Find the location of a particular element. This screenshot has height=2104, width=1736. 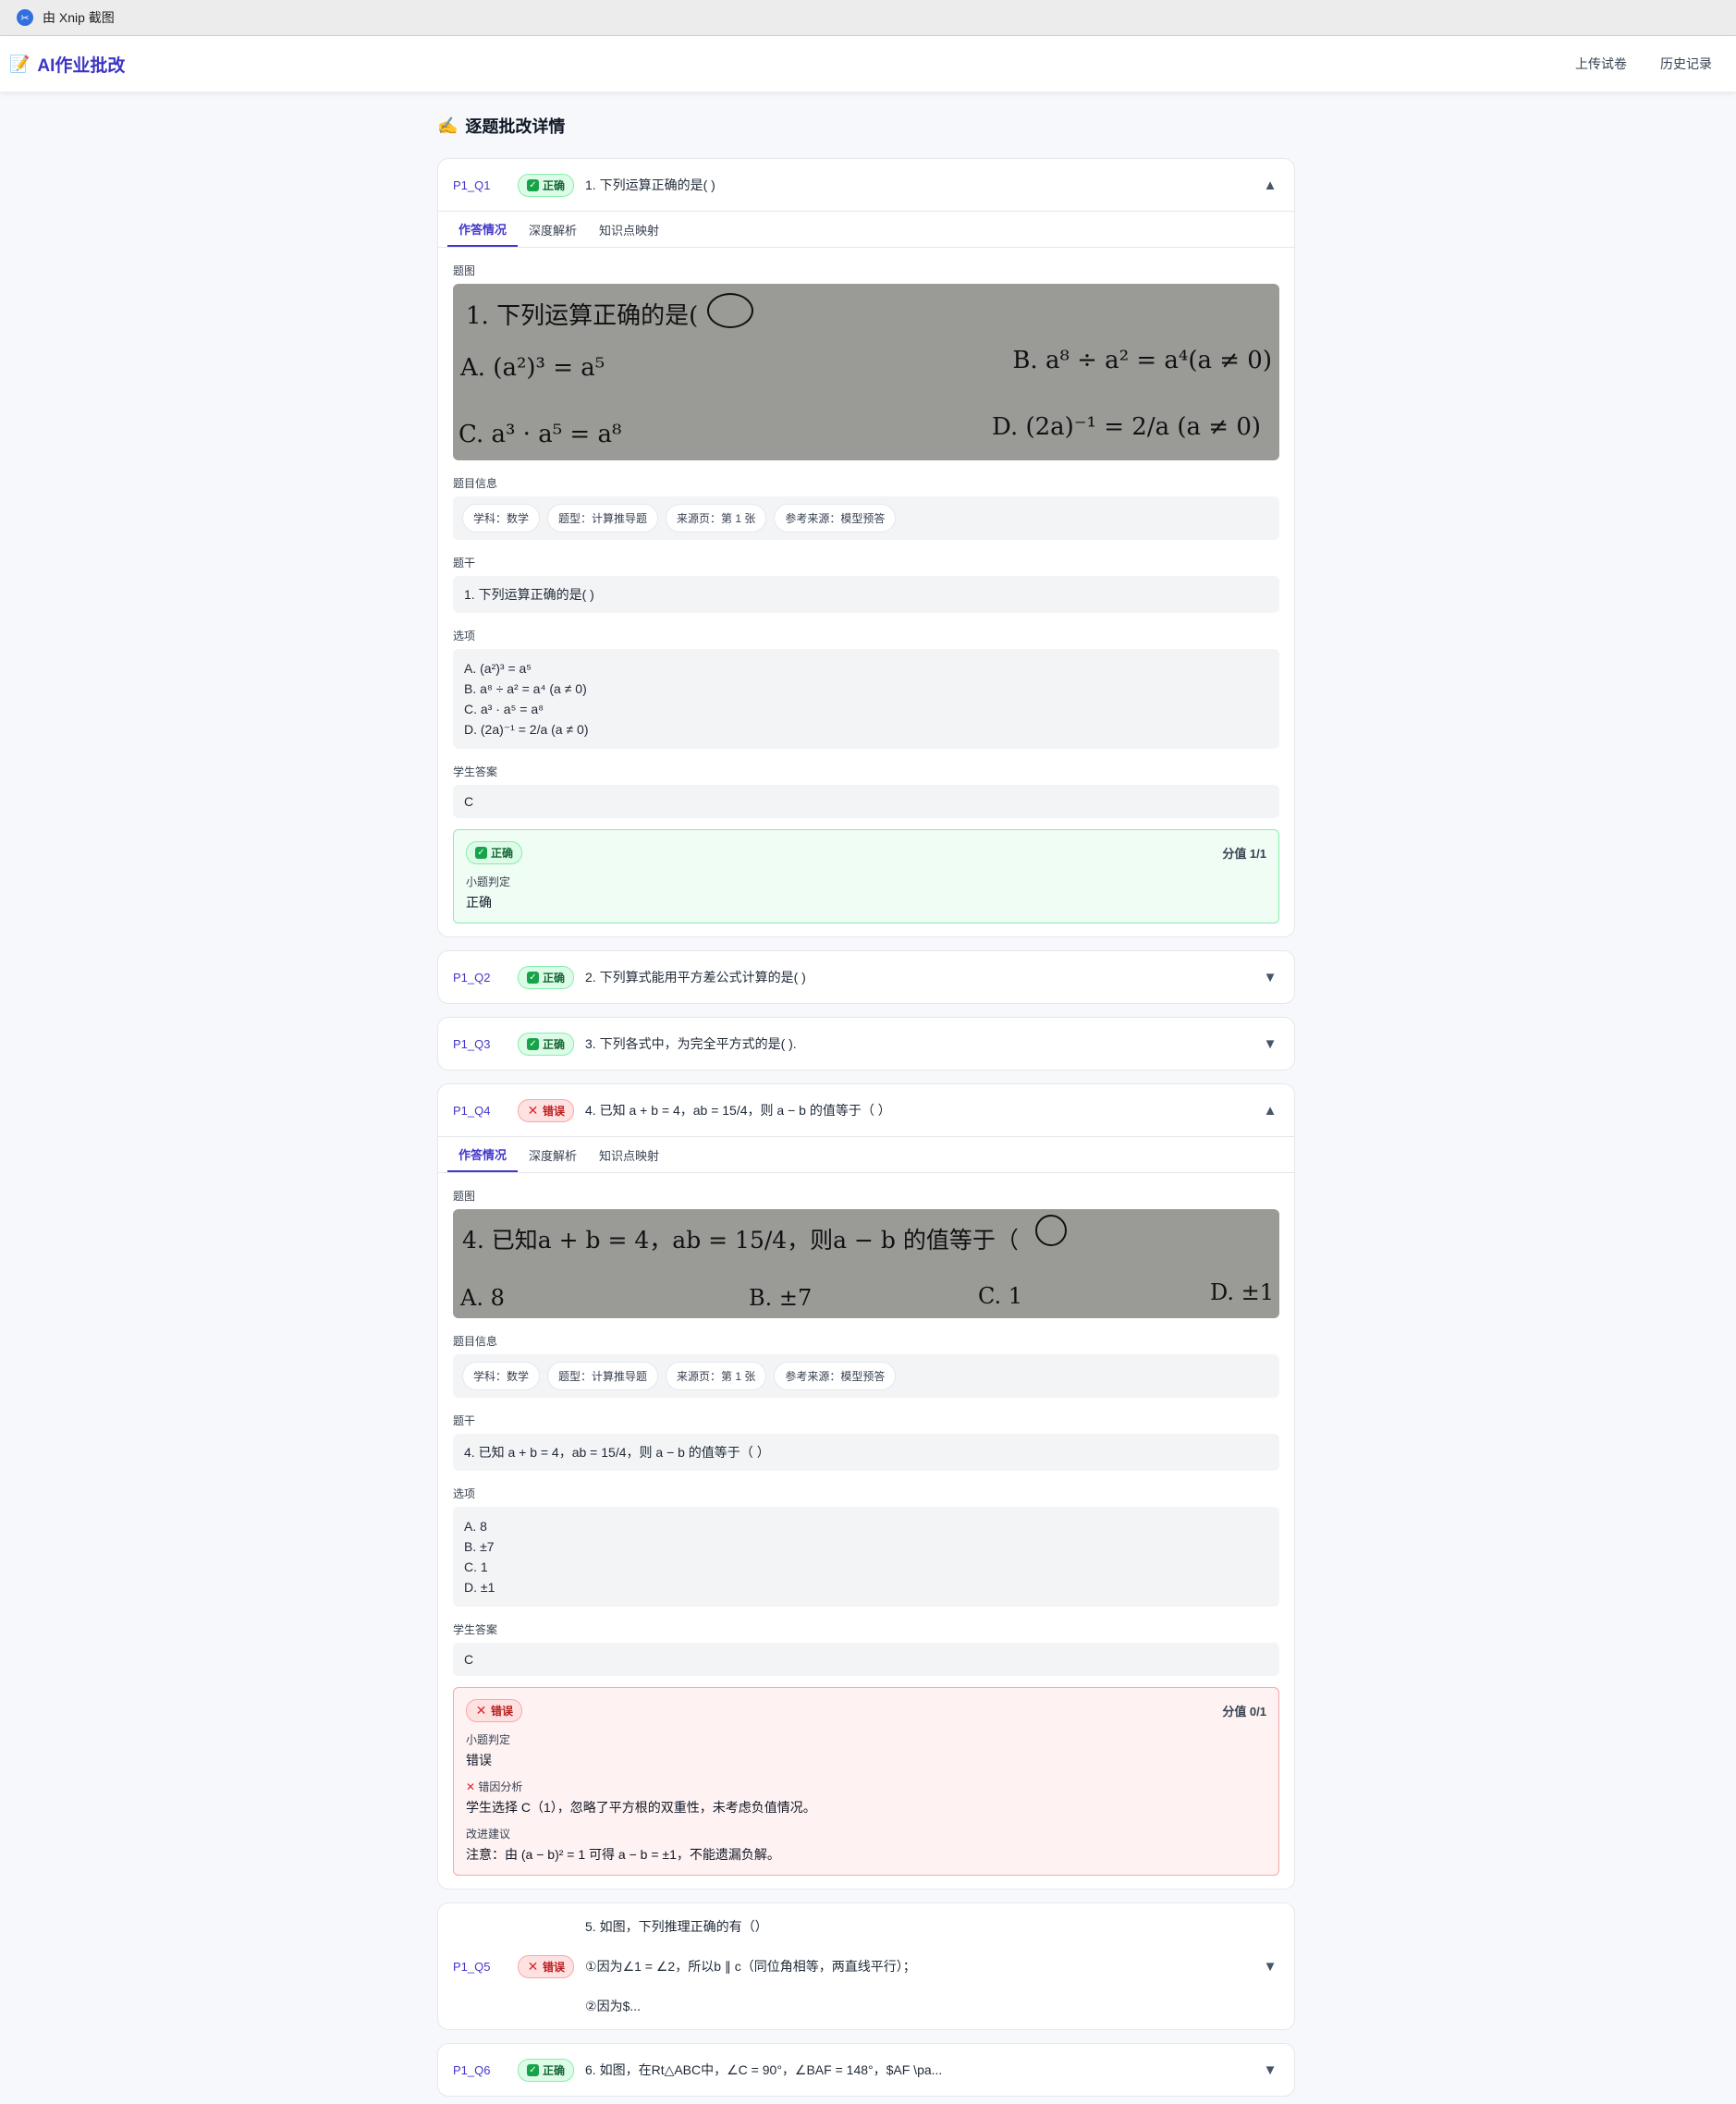

status-badge: ✕ 错误 is located at coordinates (546, 1110).